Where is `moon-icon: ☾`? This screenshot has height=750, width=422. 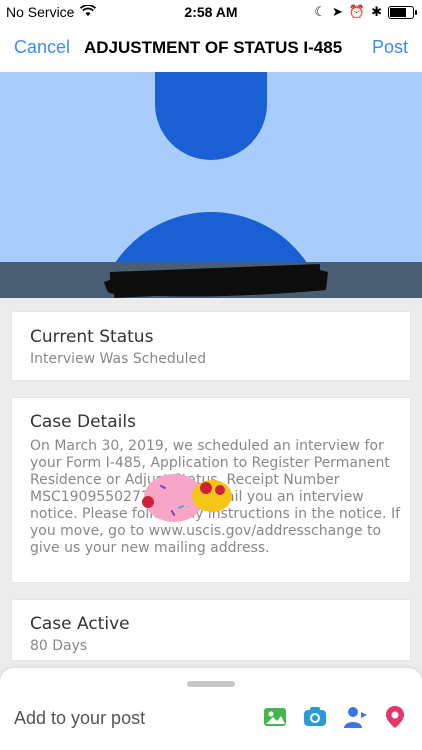
moon-icon: ☾ is located at coordinates (320, 11).